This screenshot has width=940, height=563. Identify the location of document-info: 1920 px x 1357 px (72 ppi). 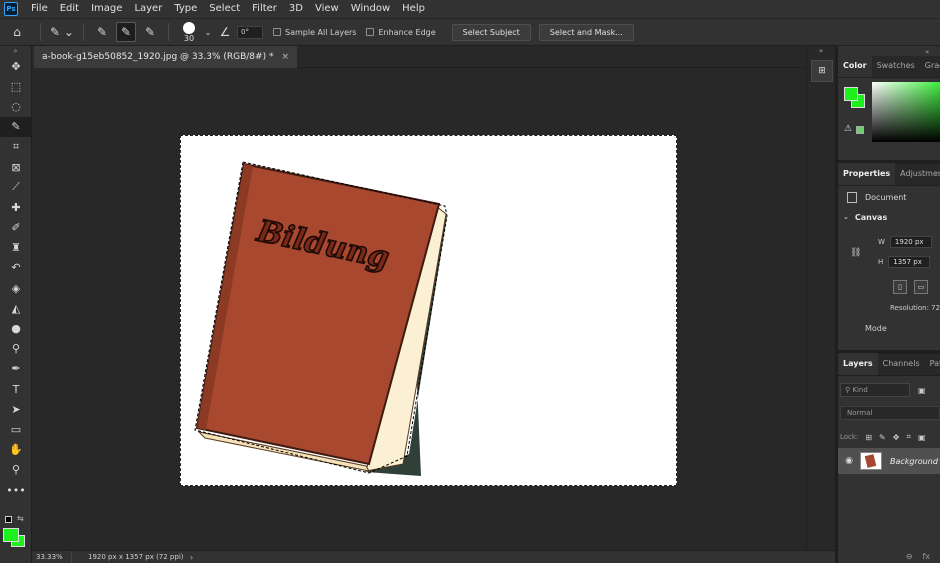
(136, 557).